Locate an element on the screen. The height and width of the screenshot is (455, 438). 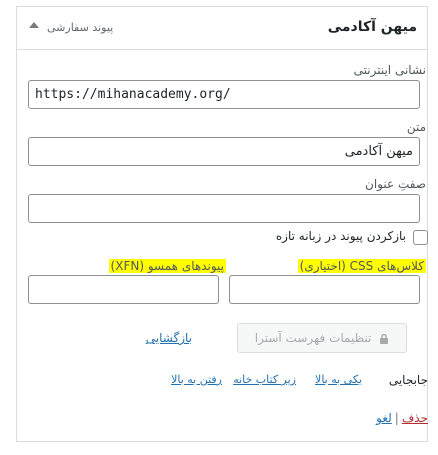
url-input: https://mihanacademy.org/ is located at coordinates (224, 94).